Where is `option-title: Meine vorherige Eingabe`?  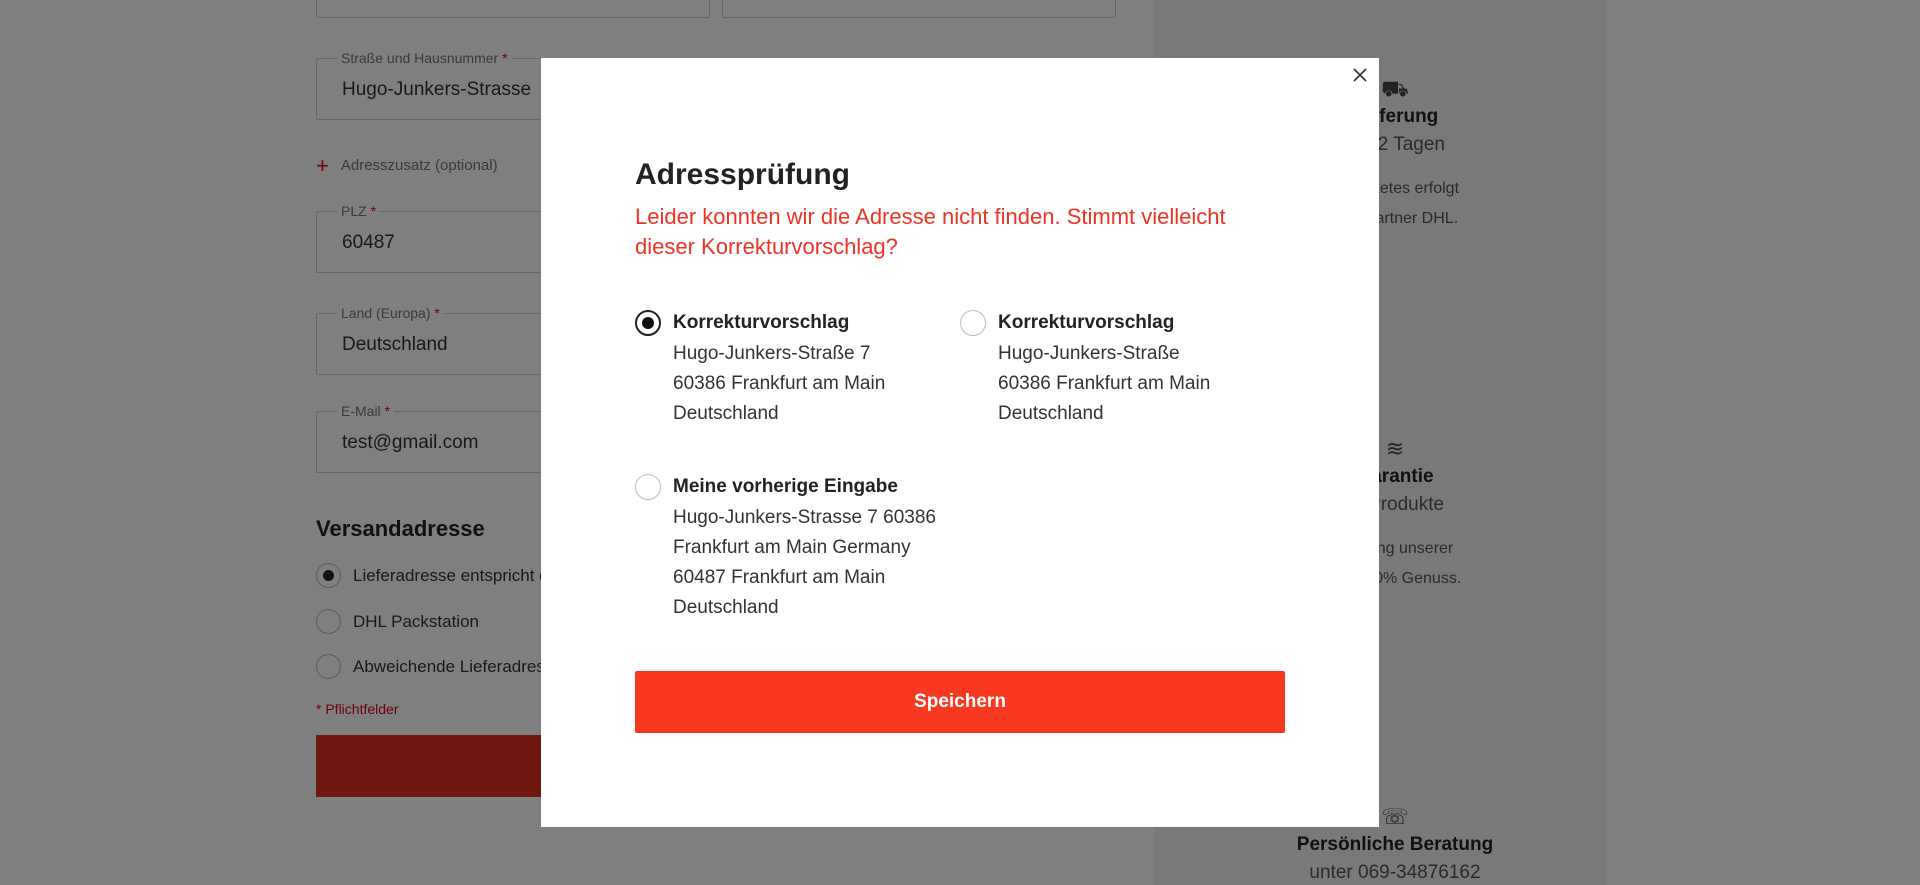
option-title: Meine vorherige Eingabe is located at coordinates (785, 486).